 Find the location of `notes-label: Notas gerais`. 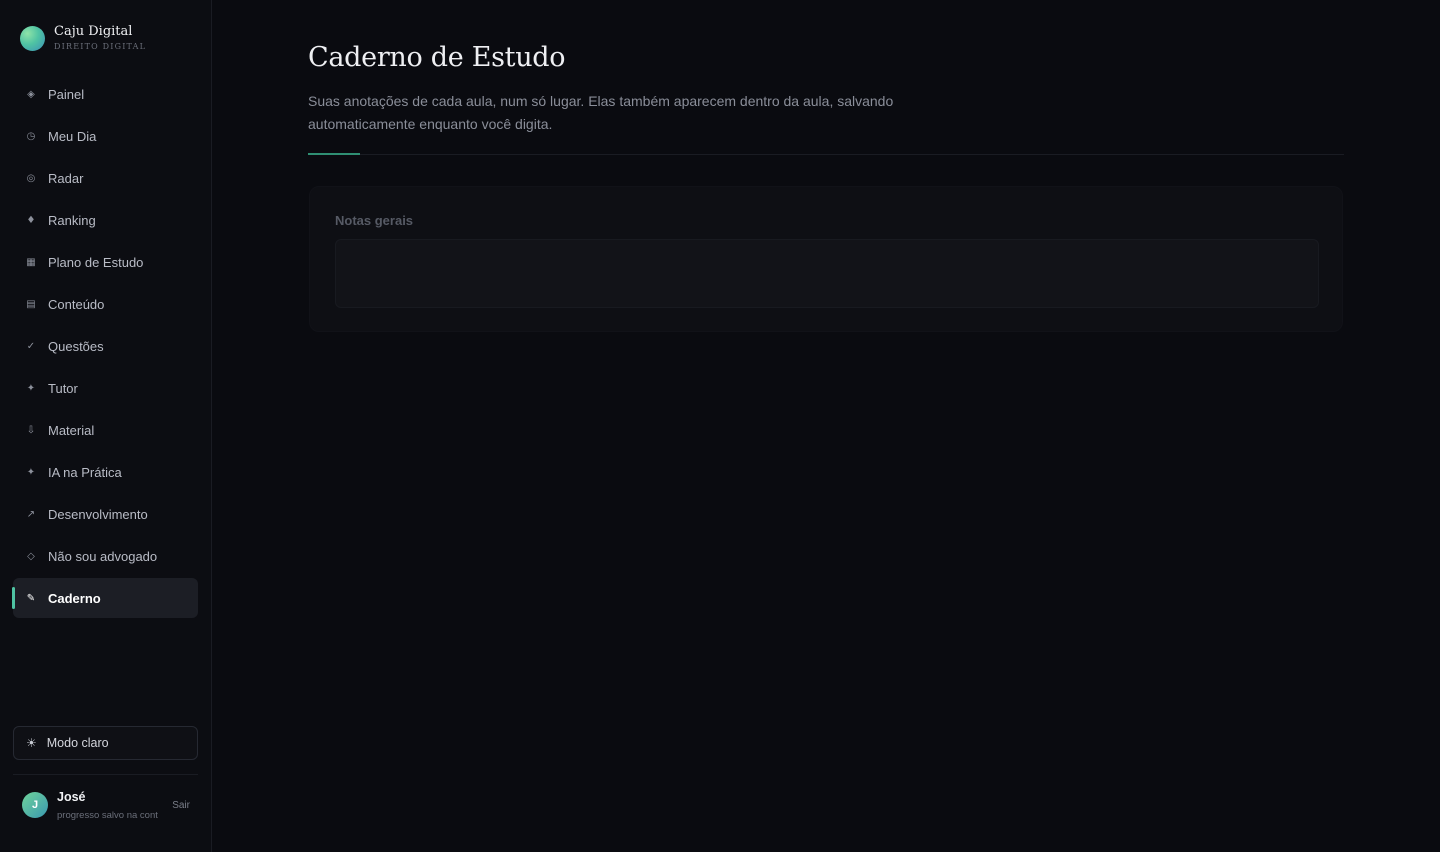

notes-label: Notas gerais is located at coordinates (374, 220).